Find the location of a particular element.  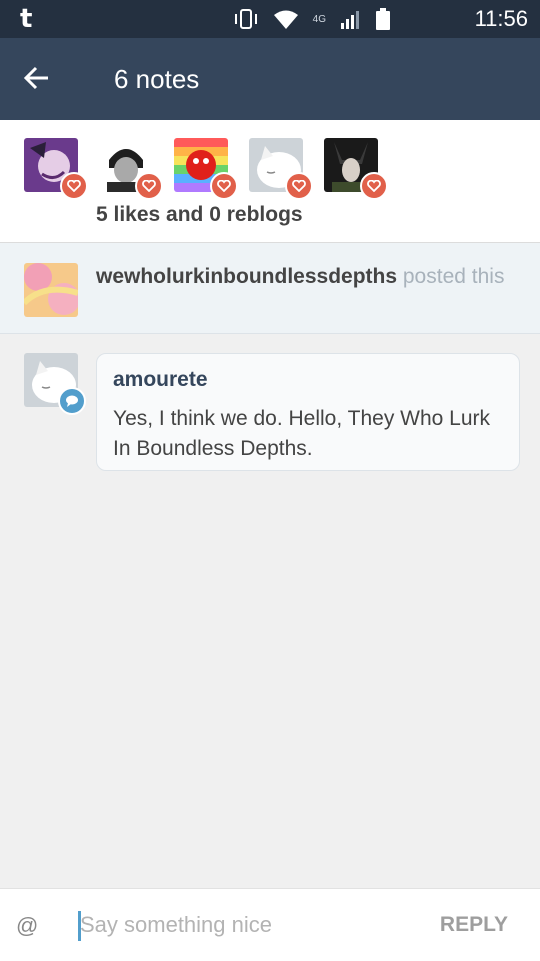

arrow-back-icon is located at coordinates (35, 78).